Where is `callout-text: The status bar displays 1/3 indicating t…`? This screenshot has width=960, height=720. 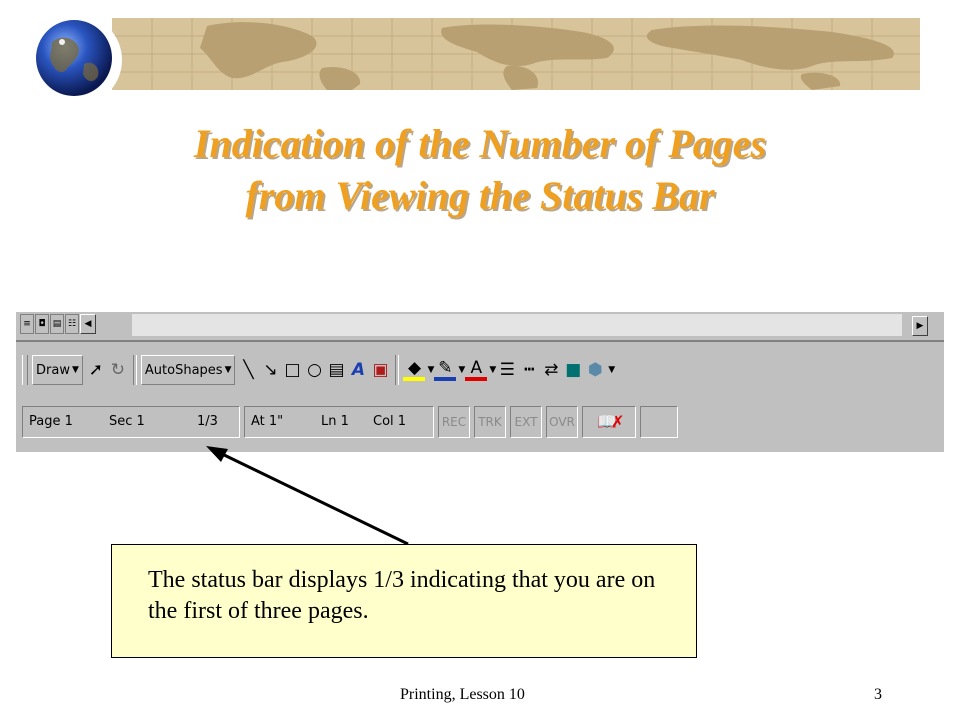
callout-text: The status bar displays 1/3 indicating t… is located at coordinates (402, 595).